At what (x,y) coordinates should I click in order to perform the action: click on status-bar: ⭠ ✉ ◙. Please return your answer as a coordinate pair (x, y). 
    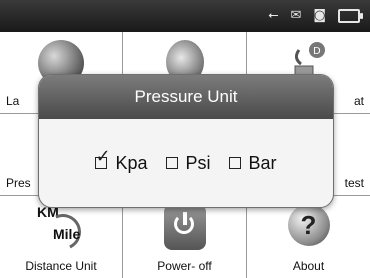
    Looking at the image, I should click on (185, 16).